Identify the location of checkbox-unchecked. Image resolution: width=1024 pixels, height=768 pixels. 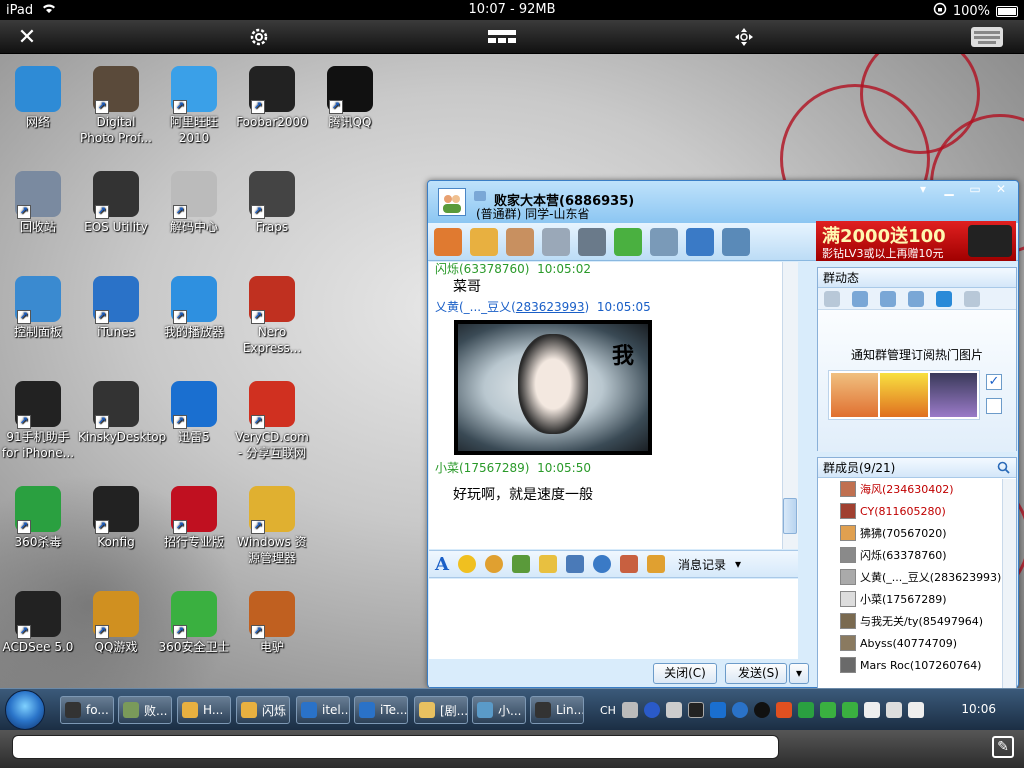
(994, 406).